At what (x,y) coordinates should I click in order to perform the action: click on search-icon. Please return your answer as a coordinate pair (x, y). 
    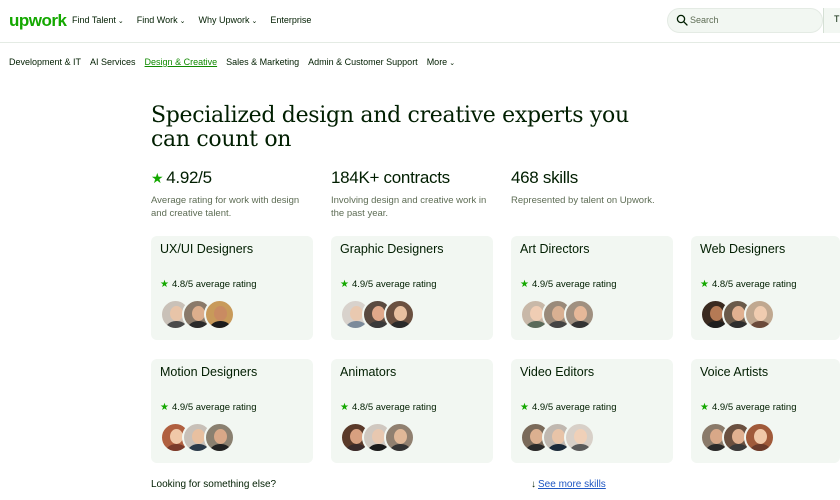
    Looking at the image, I should click on (682, 20).